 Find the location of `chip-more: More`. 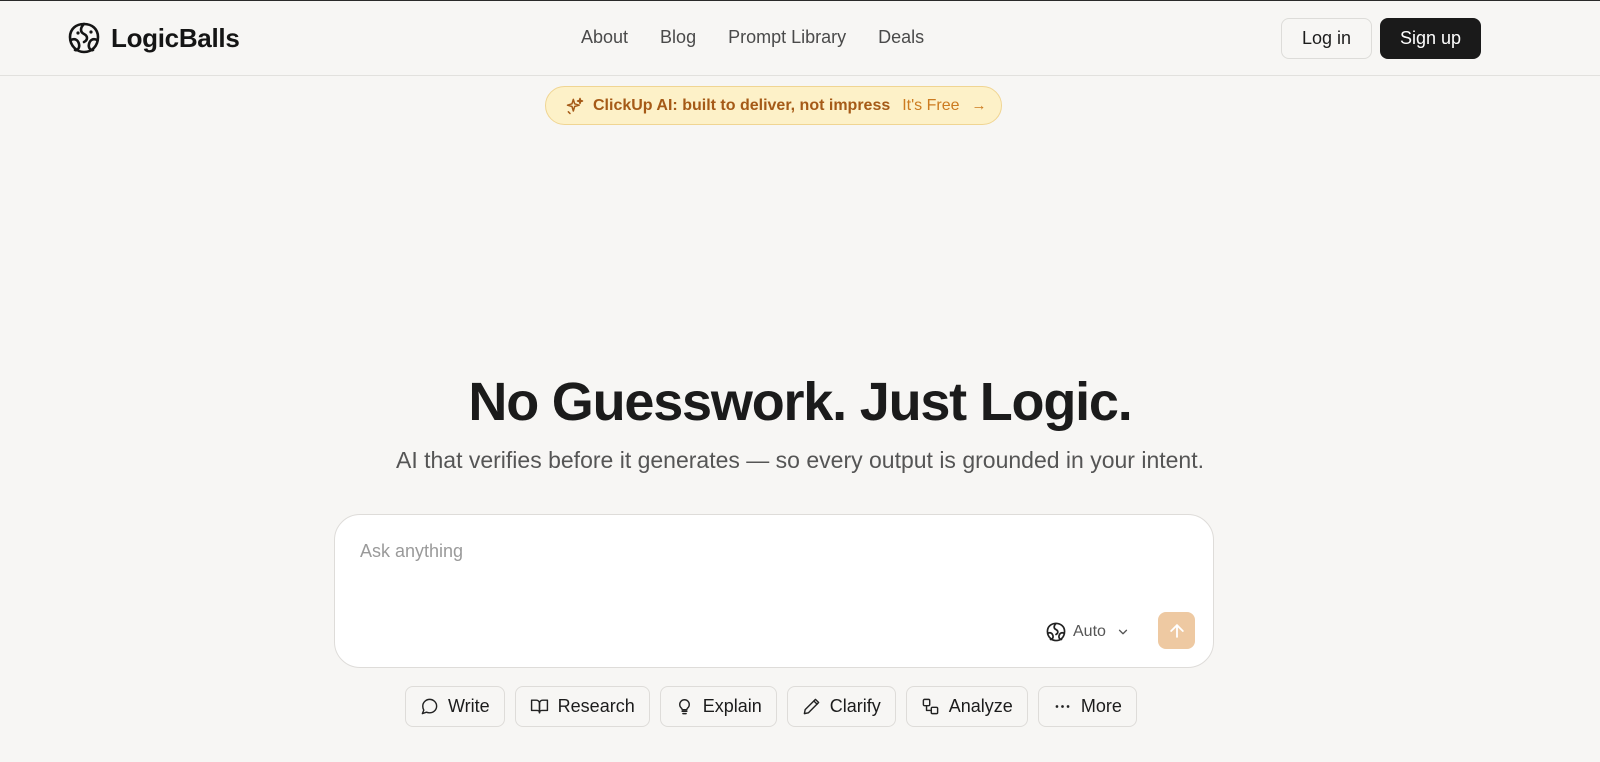

chip-more: More is located at coordinates (1087, 706).